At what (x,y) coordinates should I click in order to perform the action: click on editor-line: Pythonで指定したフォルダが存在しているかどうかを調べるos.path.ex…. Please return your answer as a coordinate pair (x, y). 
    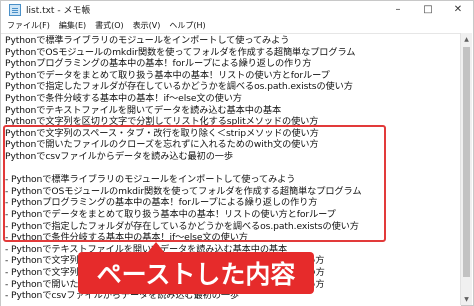
    Looking at the image, I should click on (179, 87).